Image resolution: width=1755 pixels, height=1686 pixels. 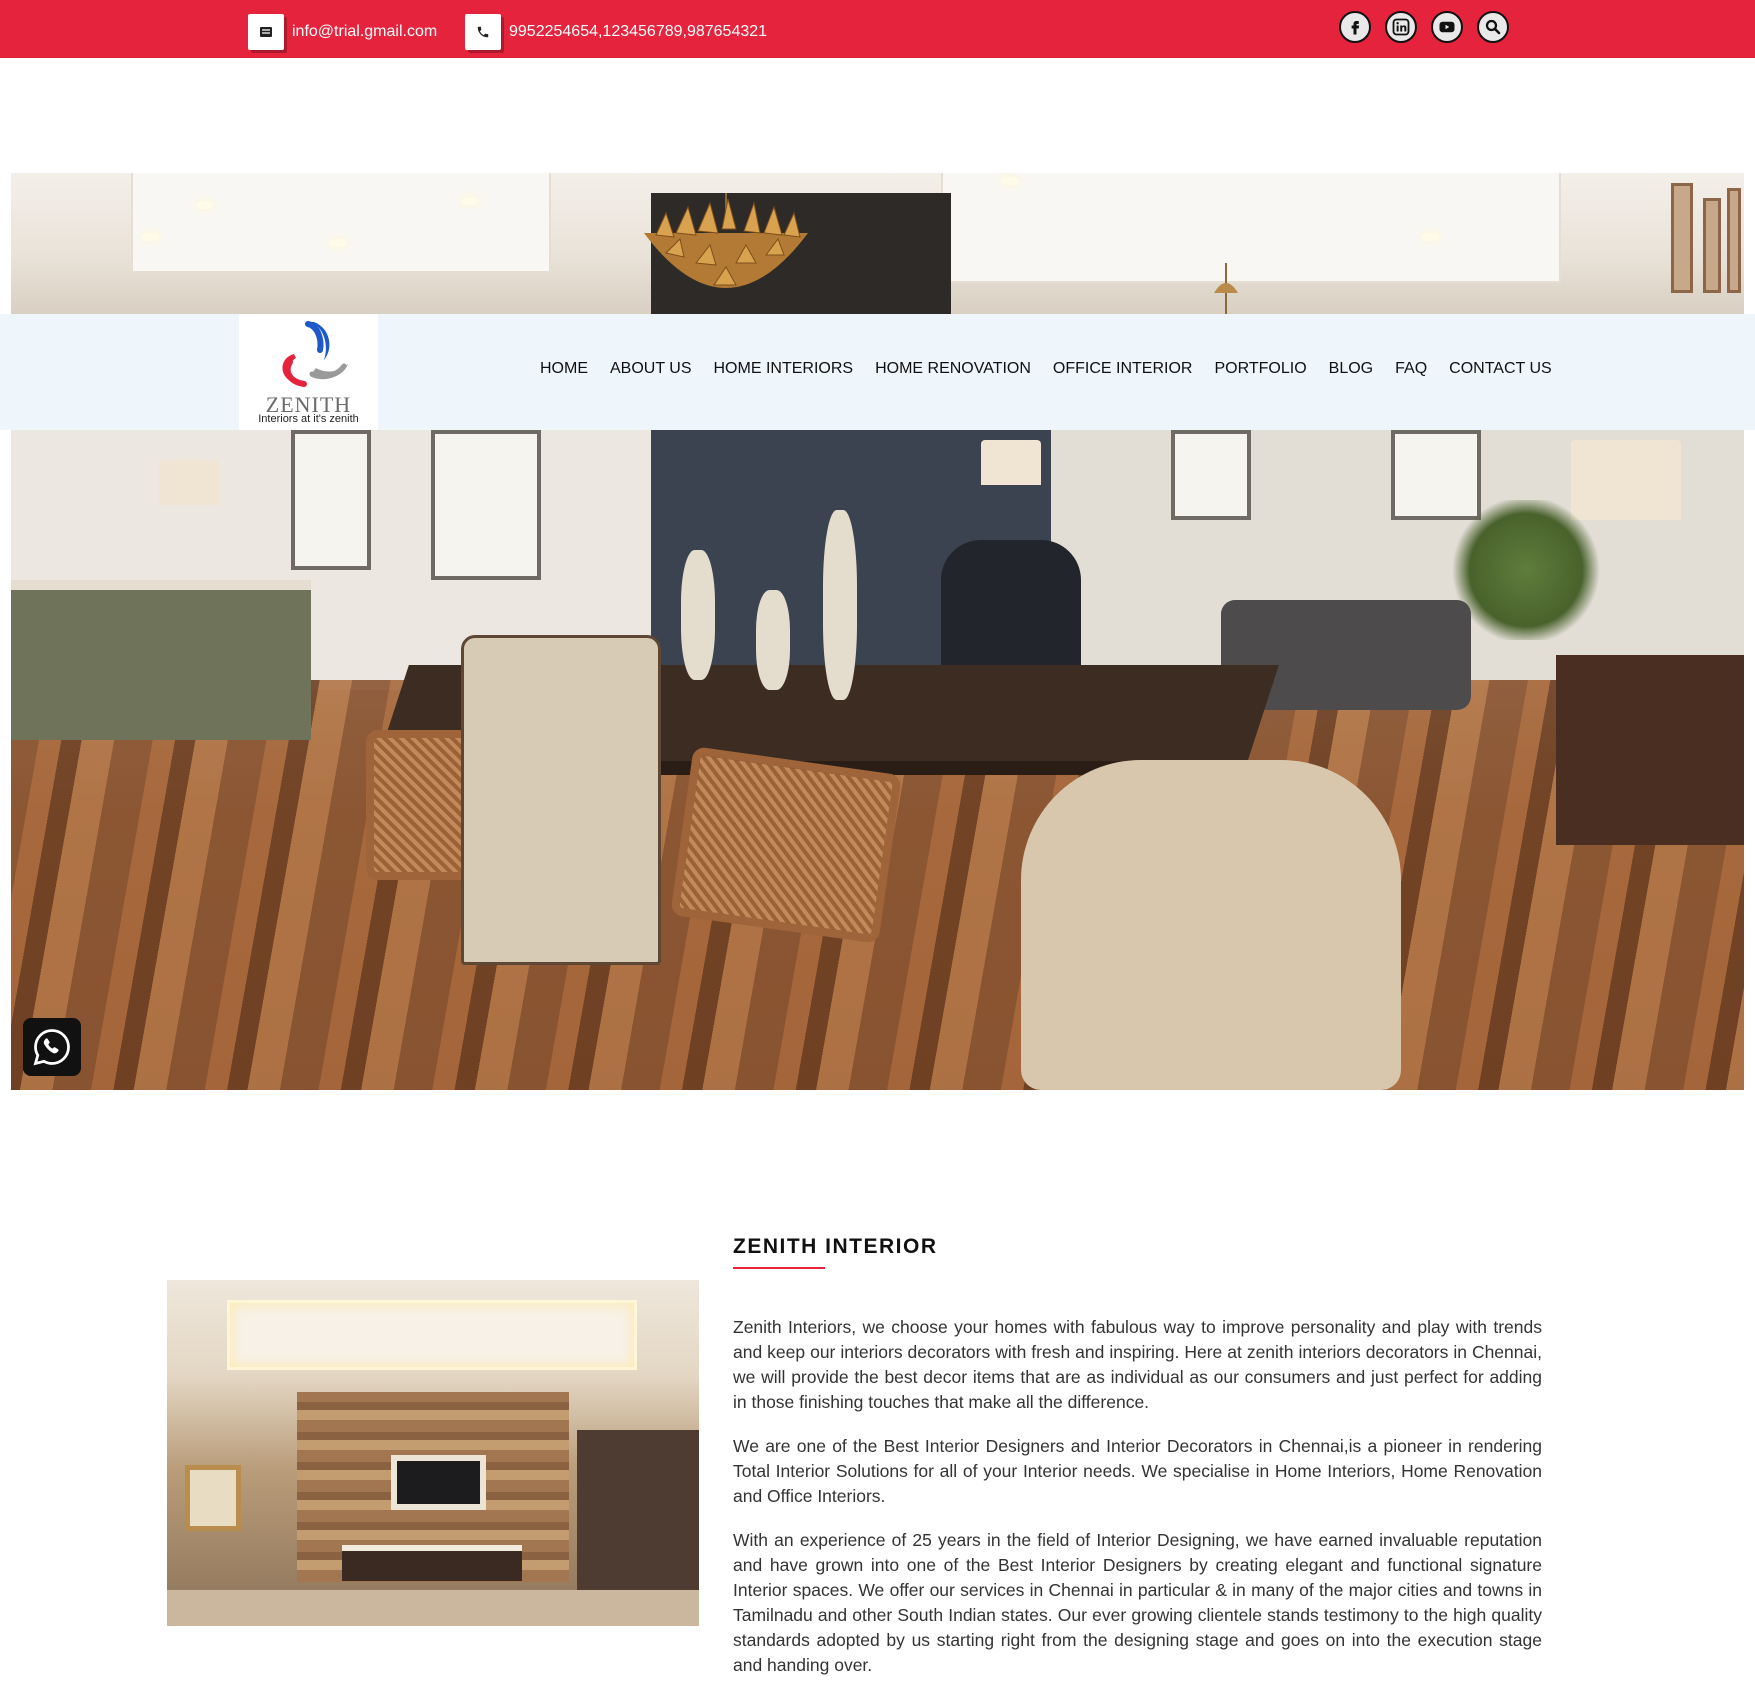 What do you see at coordinates (52, 1047) in the screenshot?
I see `whatsapp-icon` at bounding box center [52, 1047].